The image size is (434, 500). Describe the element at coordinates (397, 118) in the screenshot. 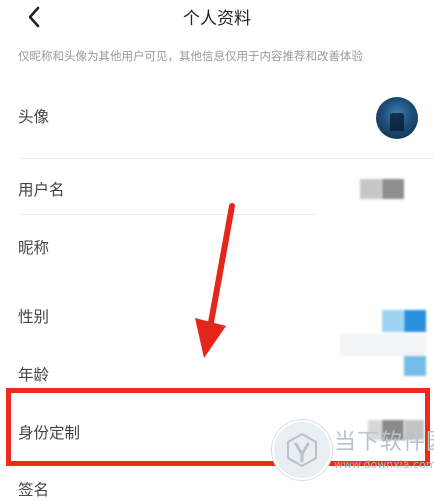

I see `avatar` at that location.